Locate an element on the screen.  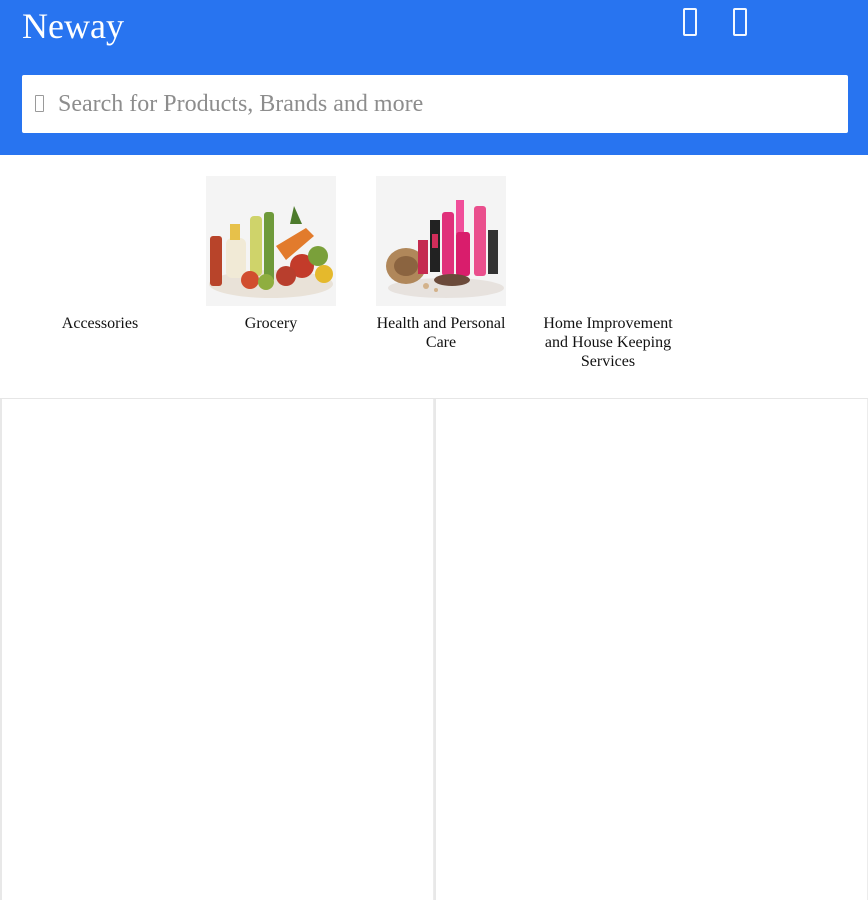
search-bar is located at coordinates (435, 104).